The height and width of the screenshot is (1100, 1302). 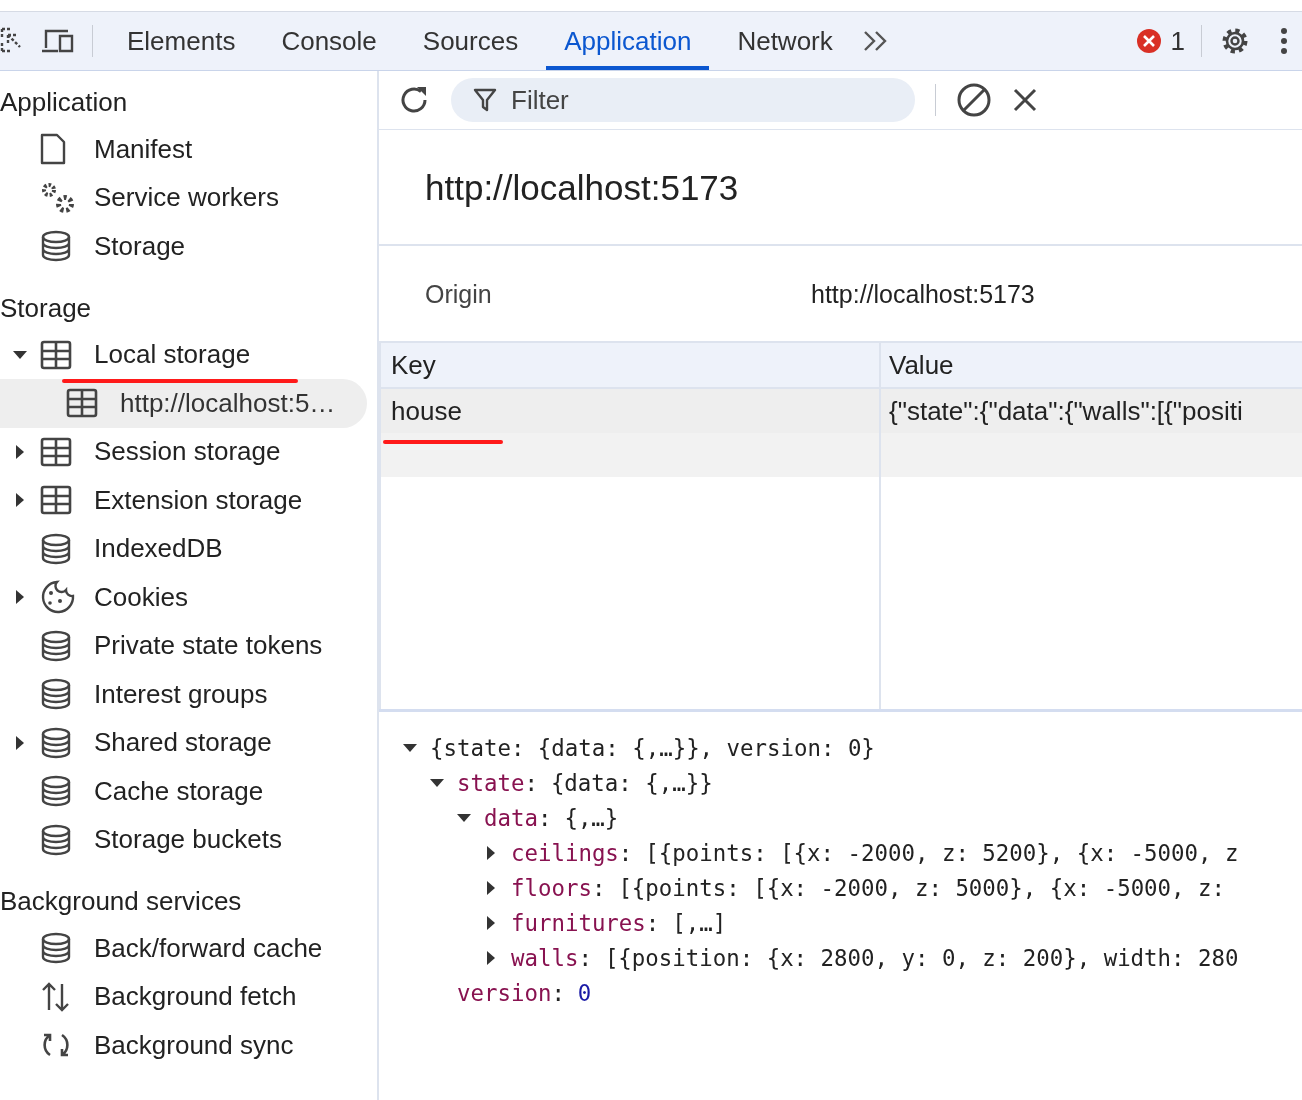 I want to click on sidebar-item-label: Storage, so click(x=140, y=246).